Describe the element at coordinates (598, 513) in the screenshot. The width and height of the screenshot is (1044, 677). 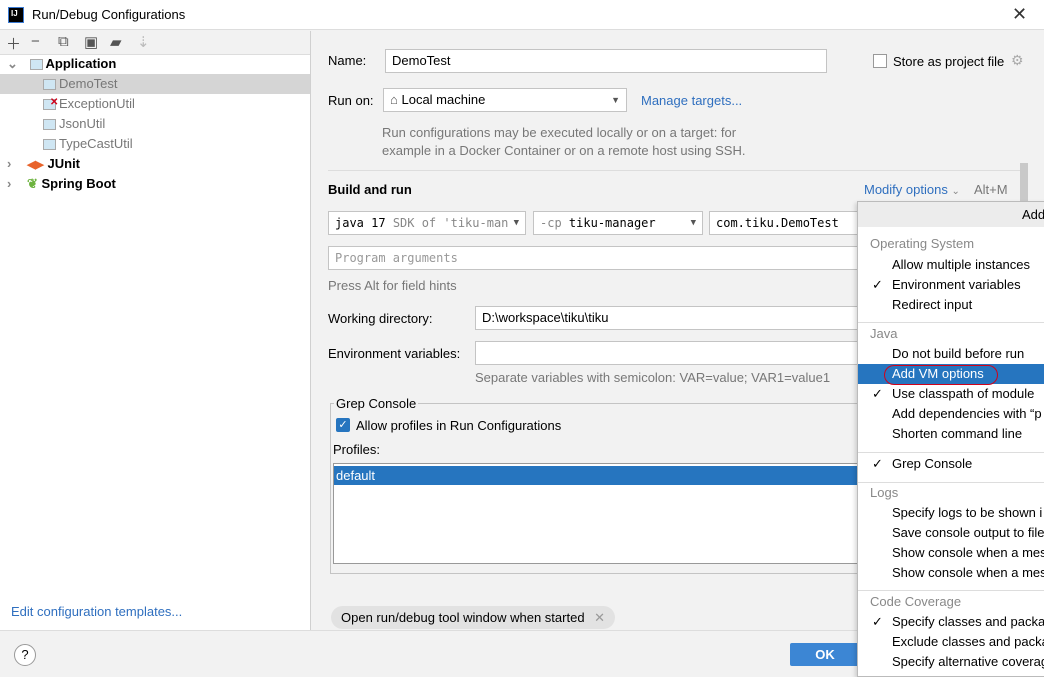
I see `profiles-list: default` at that location.